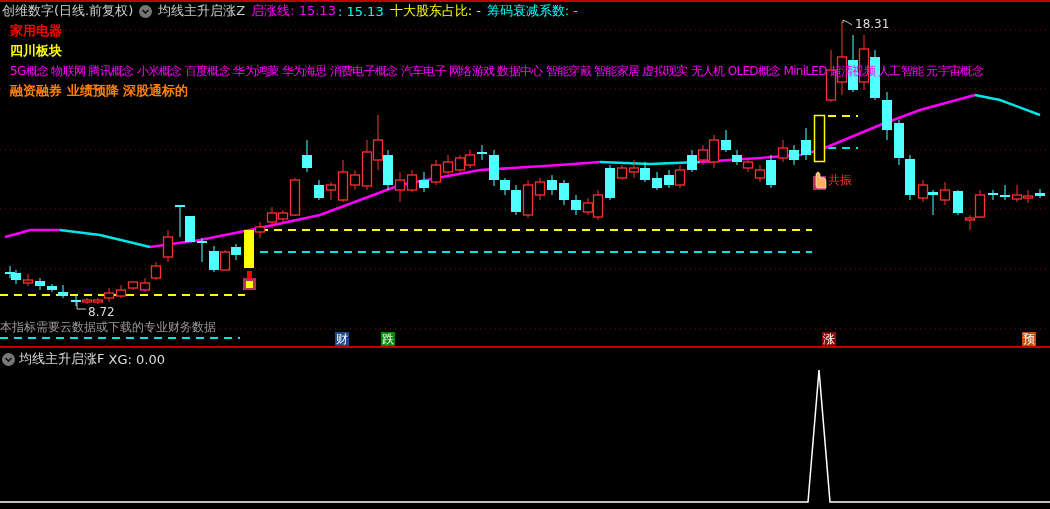  I want to click on event-badge: 财, so click(342, 339).